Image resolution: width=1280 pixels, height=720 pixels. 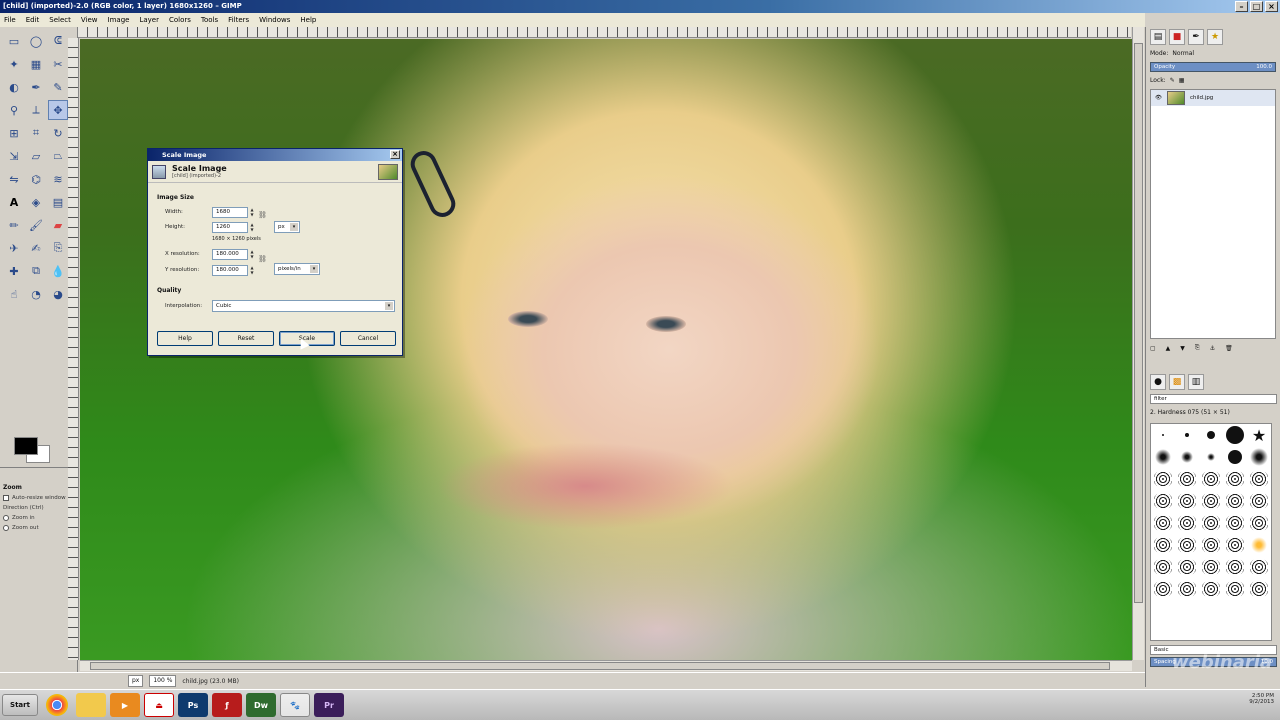 What do you see at coordinates (1212, 348) in the screenshot?
I see `anchor-layer-icon: ⚓` at bounding box center [1212, 348].